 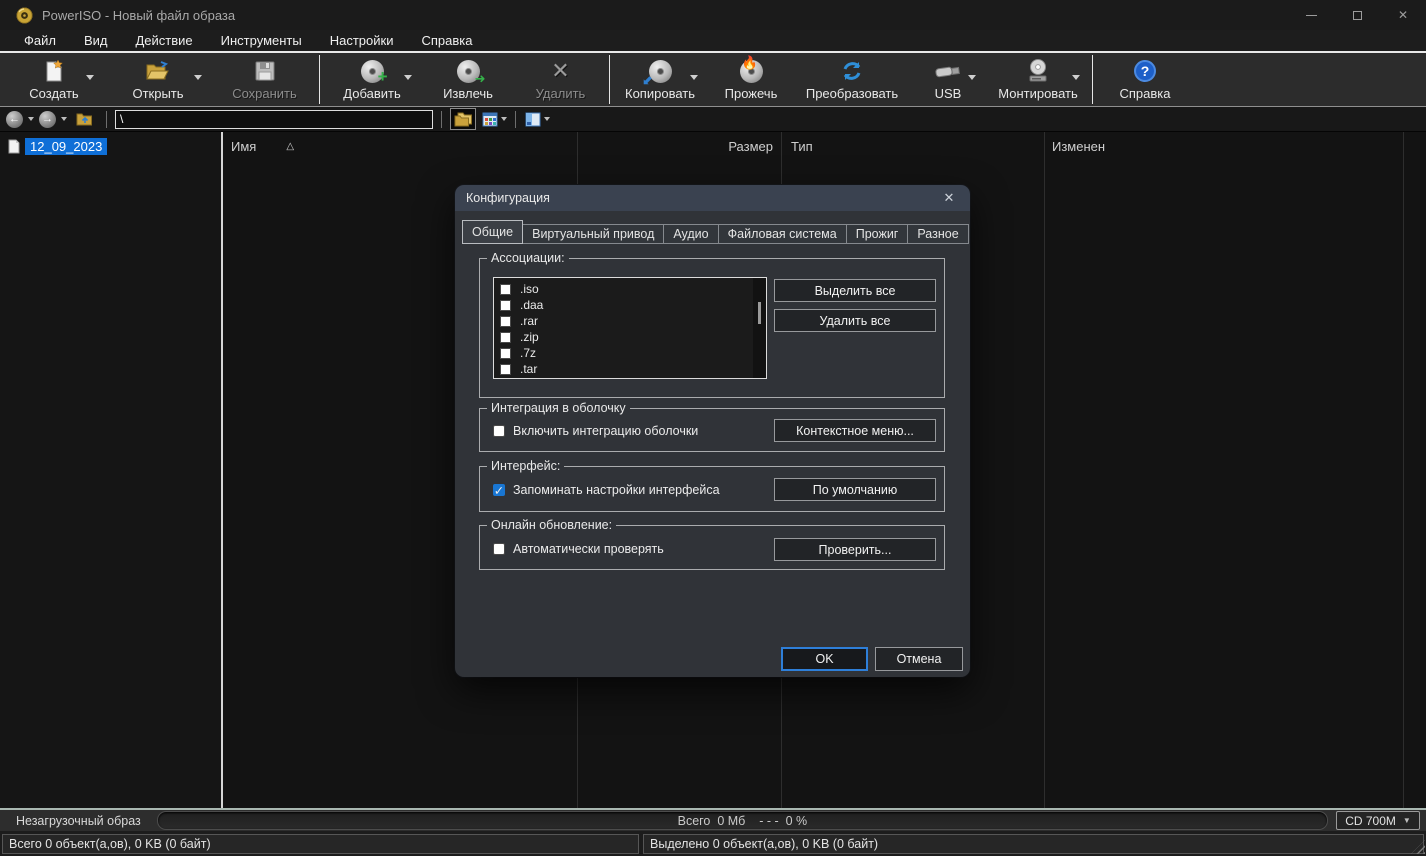 What do you see at coordinates (948, 71) in the screenshot?
I see `usb-drive-icon` at bounding box center [948, 71].